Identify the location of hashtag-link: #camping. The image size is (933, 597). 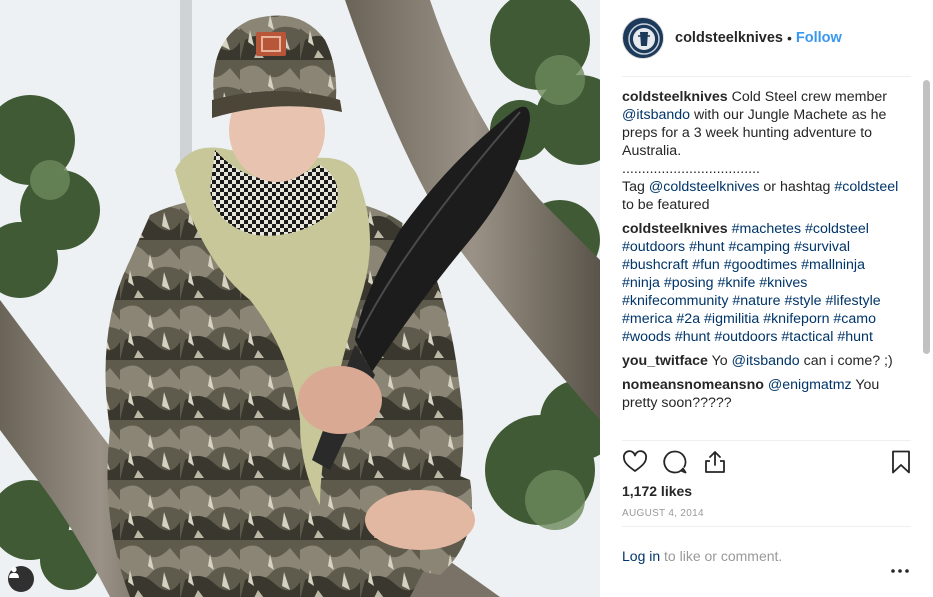
(760, 247).